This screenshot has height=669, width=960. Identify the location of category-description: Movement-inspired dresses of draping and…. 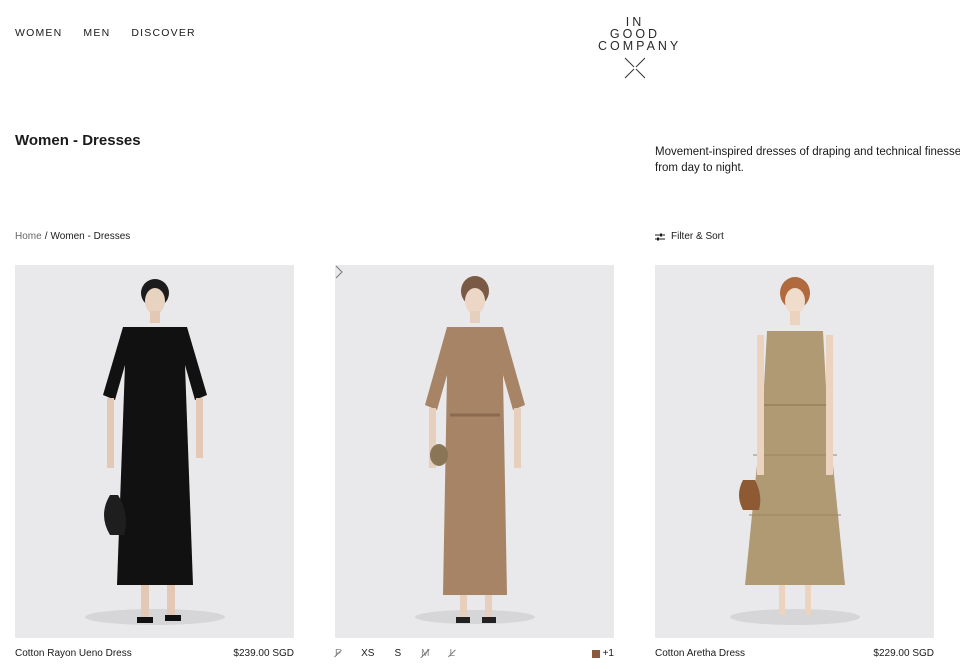
(807, 160).